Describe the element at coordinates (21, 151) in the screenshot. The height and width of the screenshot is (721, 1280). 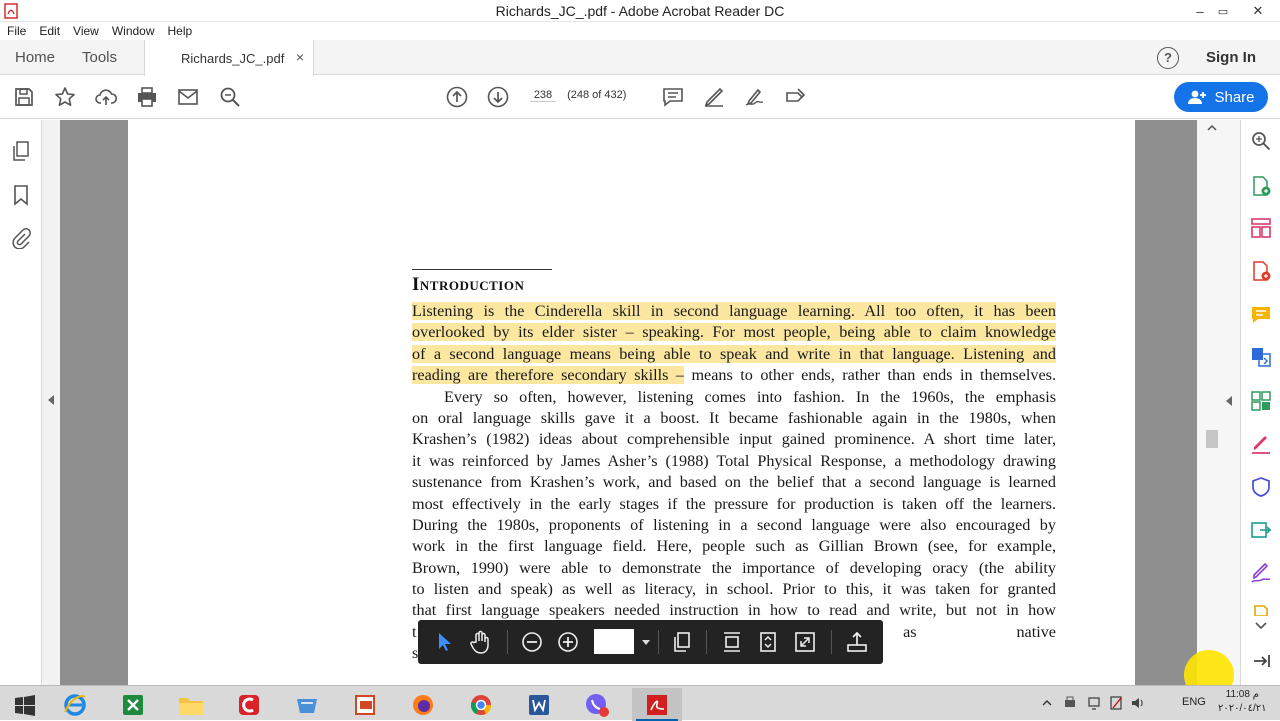
I see `page-thumbnails-icon` at that location.